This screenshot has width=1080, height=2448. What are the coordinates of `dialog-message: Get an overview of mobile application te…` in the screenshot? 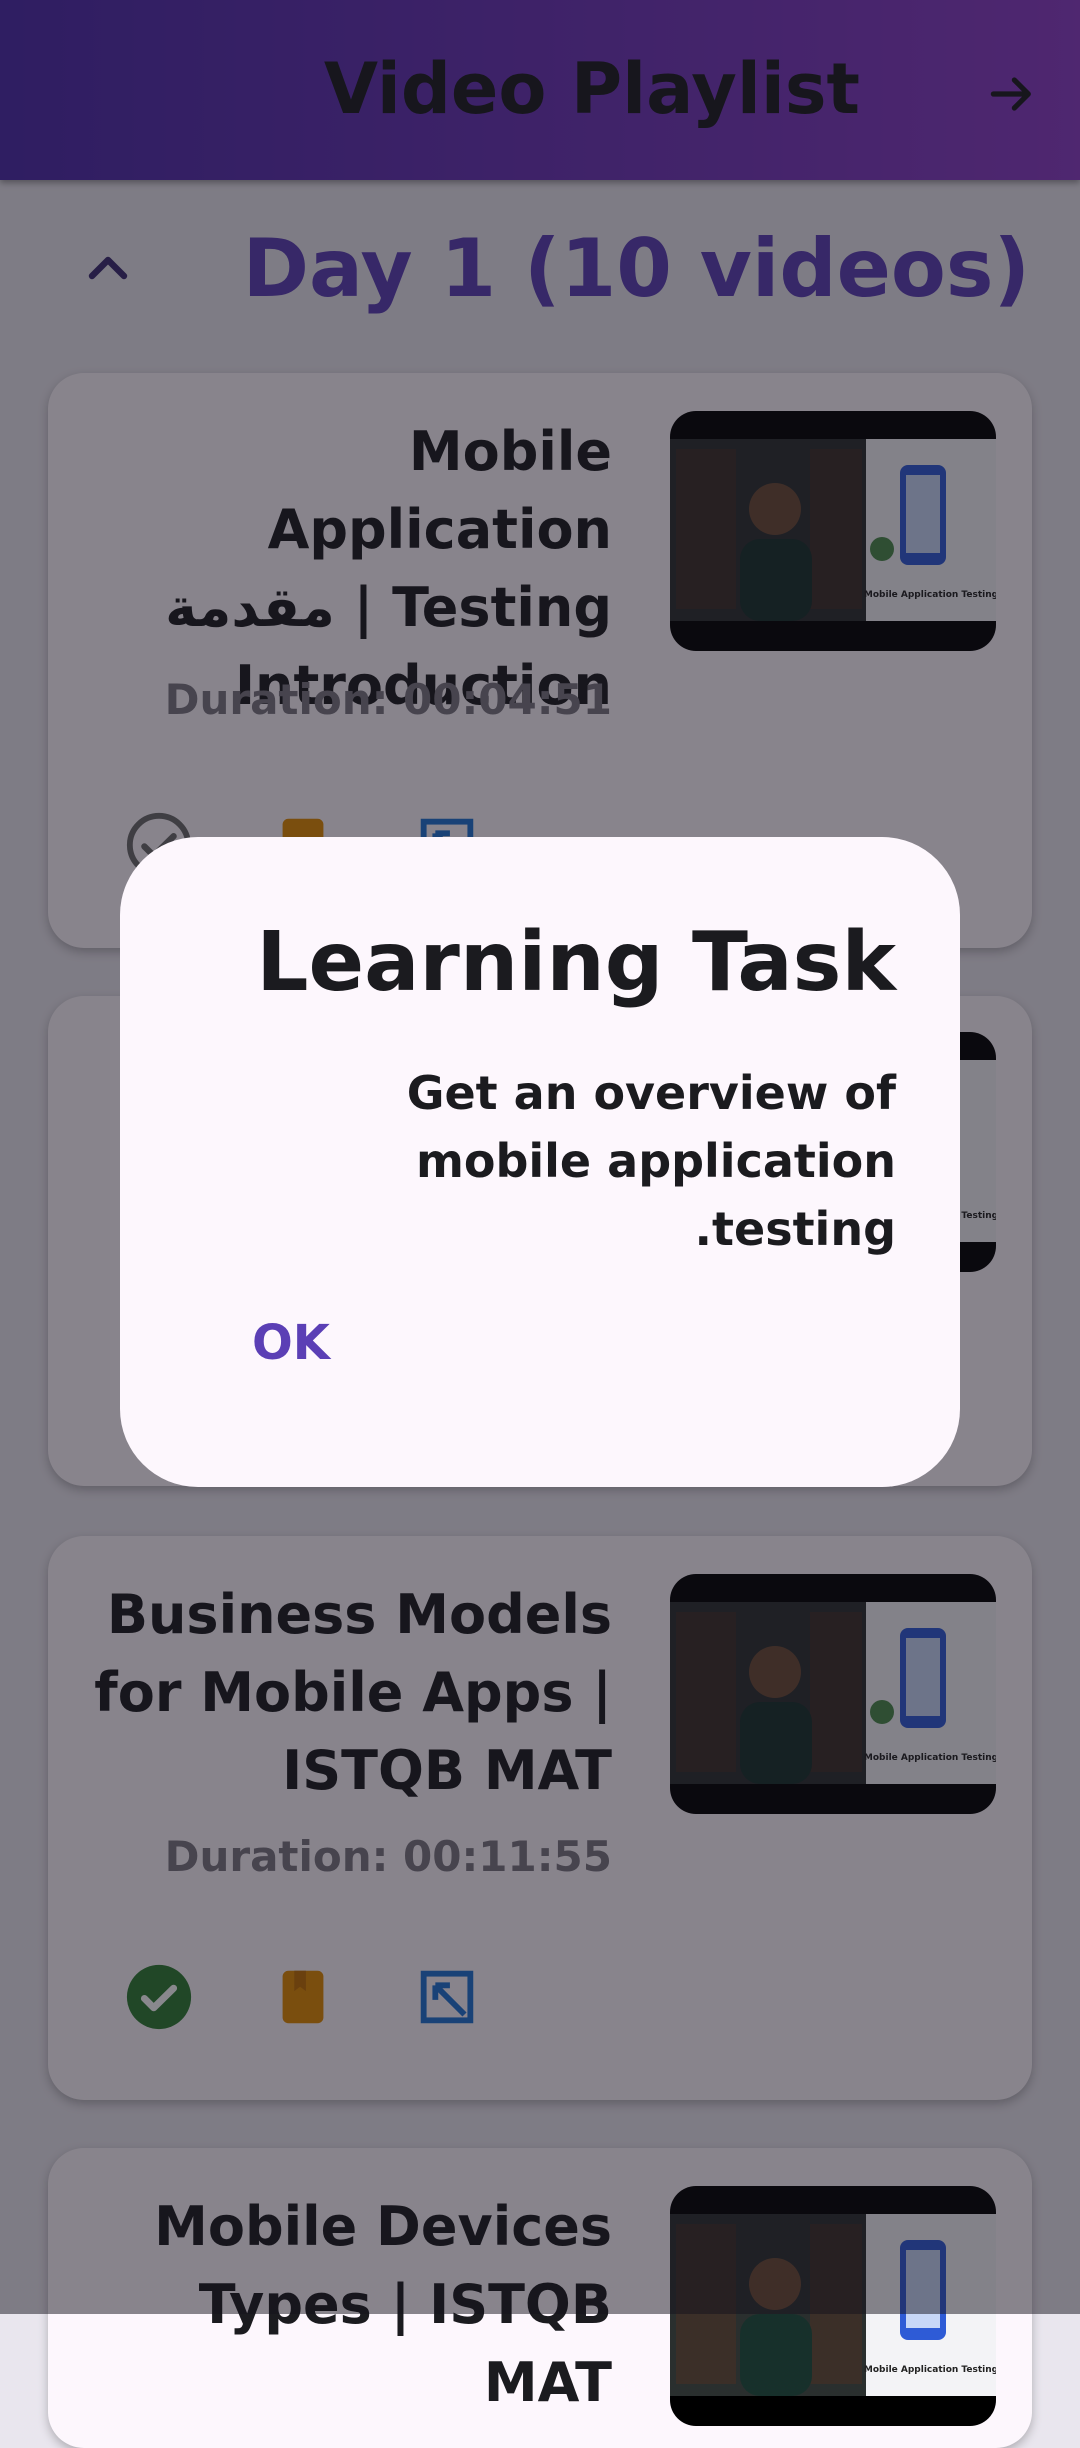 It's located at (651, 1161).